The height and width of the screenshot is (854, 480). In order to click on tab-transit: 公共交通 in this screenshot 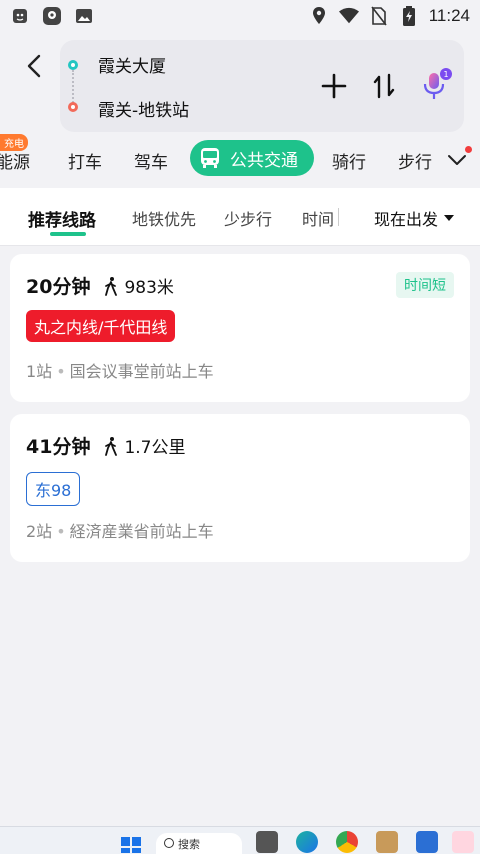, I will do `click(252, 158)`.